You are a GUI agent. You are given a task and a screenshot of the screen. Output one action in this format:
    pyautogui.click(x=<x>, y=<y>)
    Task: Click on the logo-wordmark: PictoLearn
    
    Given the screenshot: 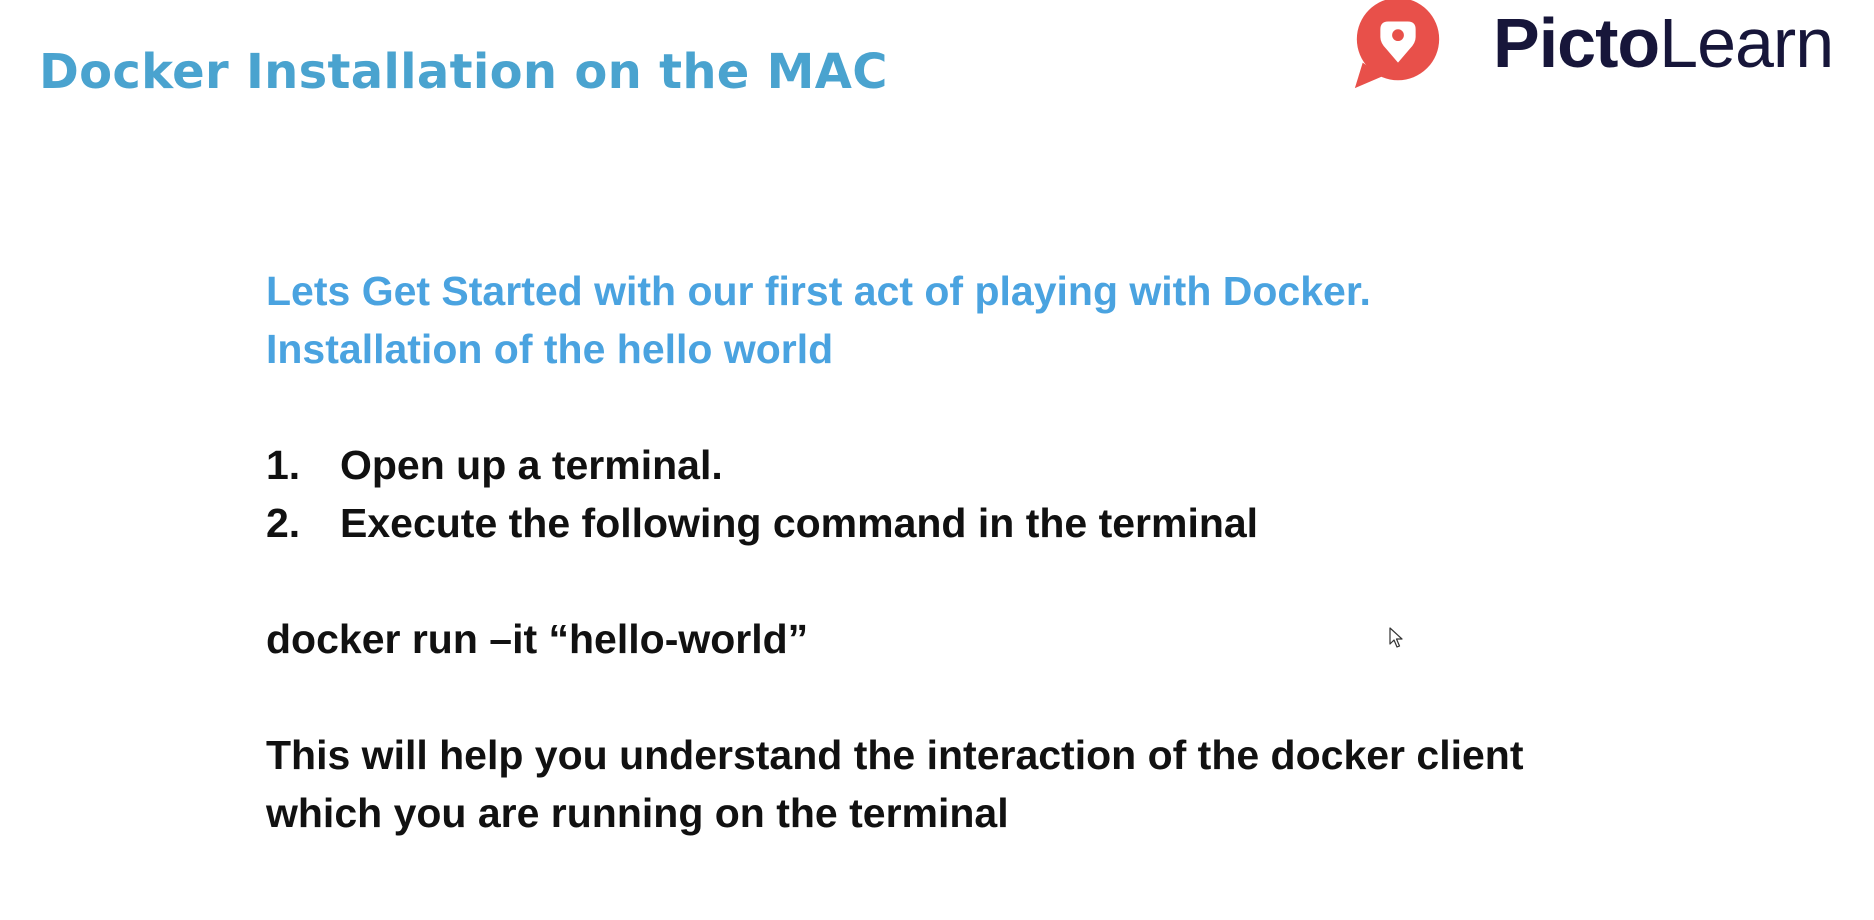 What is the action you would take?
    pyautogui.click(x=1663, y=43)
    